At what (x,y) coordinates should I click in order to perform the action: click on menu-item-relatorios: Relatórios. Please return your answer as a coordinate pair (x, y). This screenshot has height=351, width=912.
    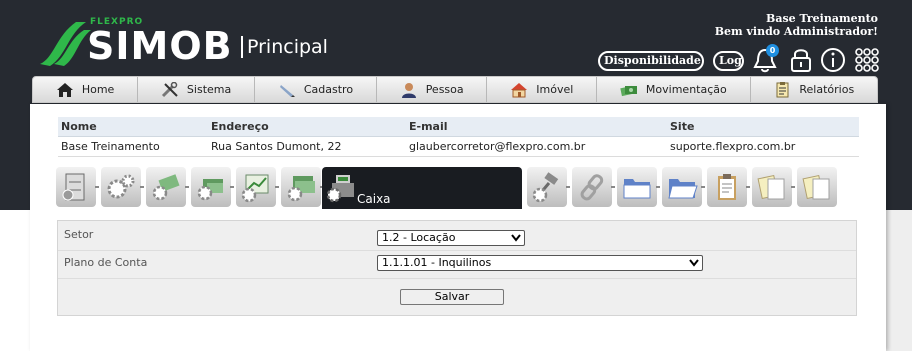
    Looking at the image, I should click on (814, 89).